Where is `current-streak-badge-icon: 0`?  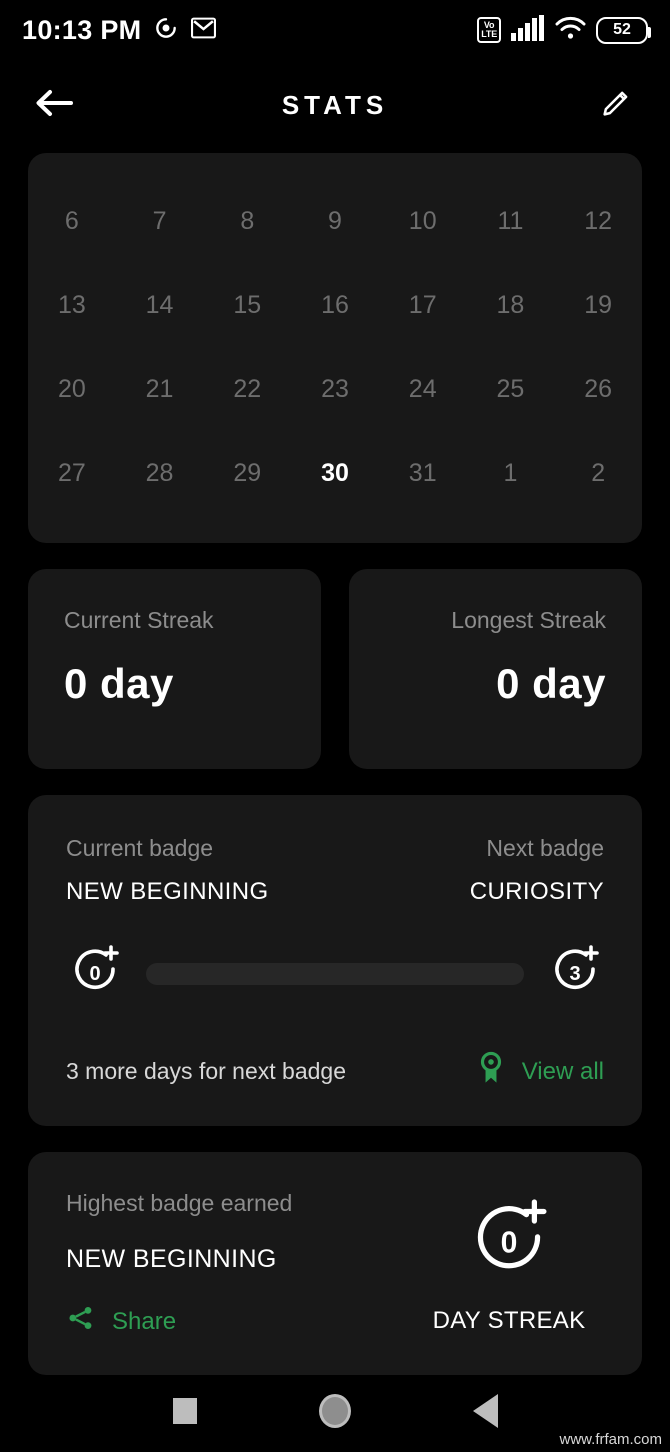
current-streak-badge-icon: 0 is located at coordinates (95, 973).